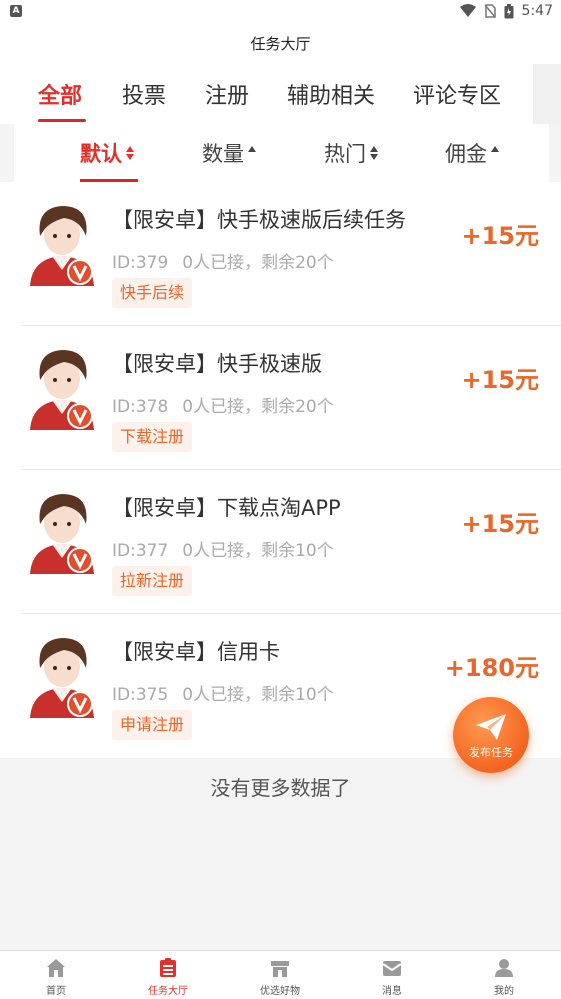 The width and height of the screenshot is (561, 999). Describe the element at coordinates (280, 991) in the screenshot. I see `nav-shop-label: 优选好物` at that location.